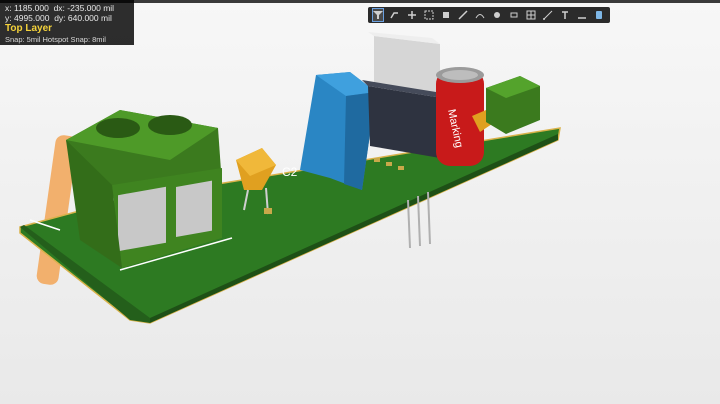 Image resolution: width=720 pixels, height=404 pixels. I want to click on route-button, so click(395, 15).